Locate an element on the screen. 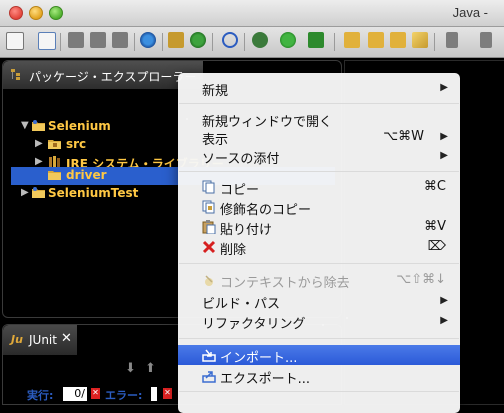 The width and height of the screenshot is (504, 413). copy-qualified-icon is located at coordinates (209, 207).